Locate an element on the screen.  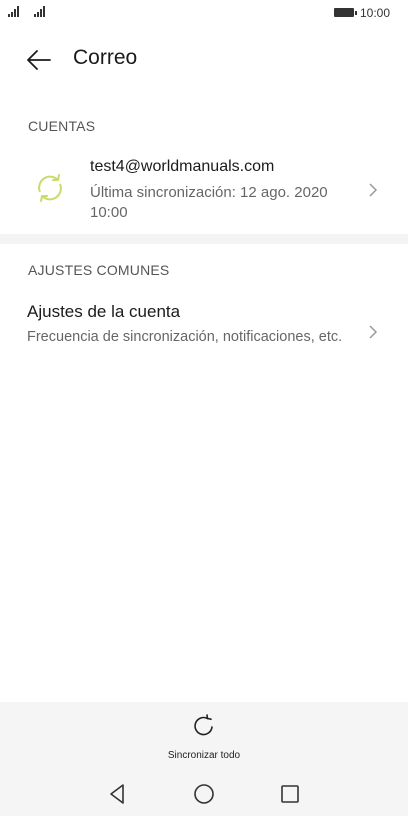
nav-back-icon is located at coordinates (118, 794).